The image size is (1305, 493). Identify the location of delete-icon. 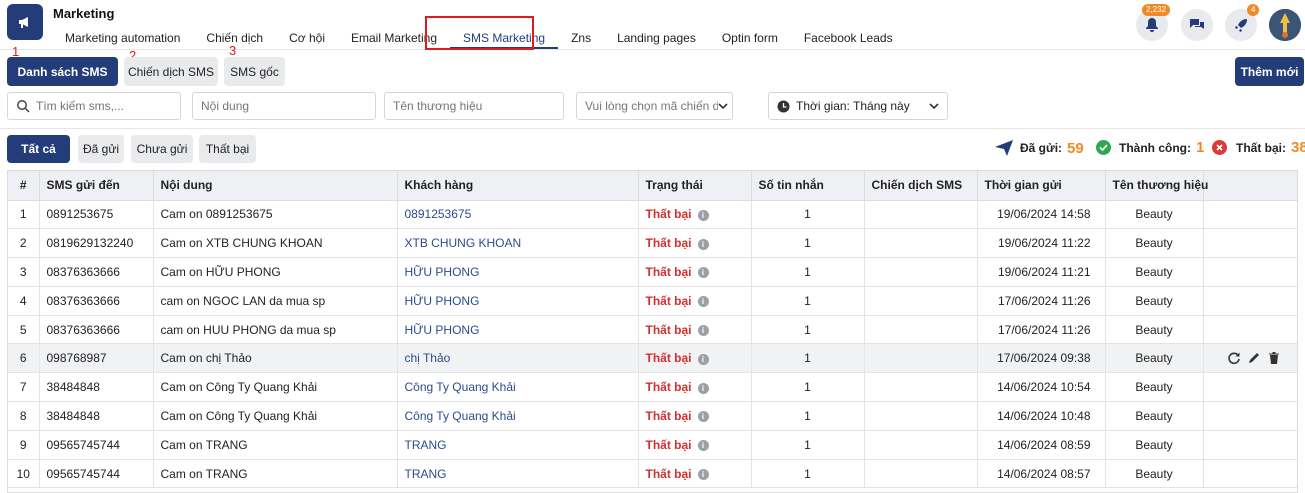
(1274, 358).